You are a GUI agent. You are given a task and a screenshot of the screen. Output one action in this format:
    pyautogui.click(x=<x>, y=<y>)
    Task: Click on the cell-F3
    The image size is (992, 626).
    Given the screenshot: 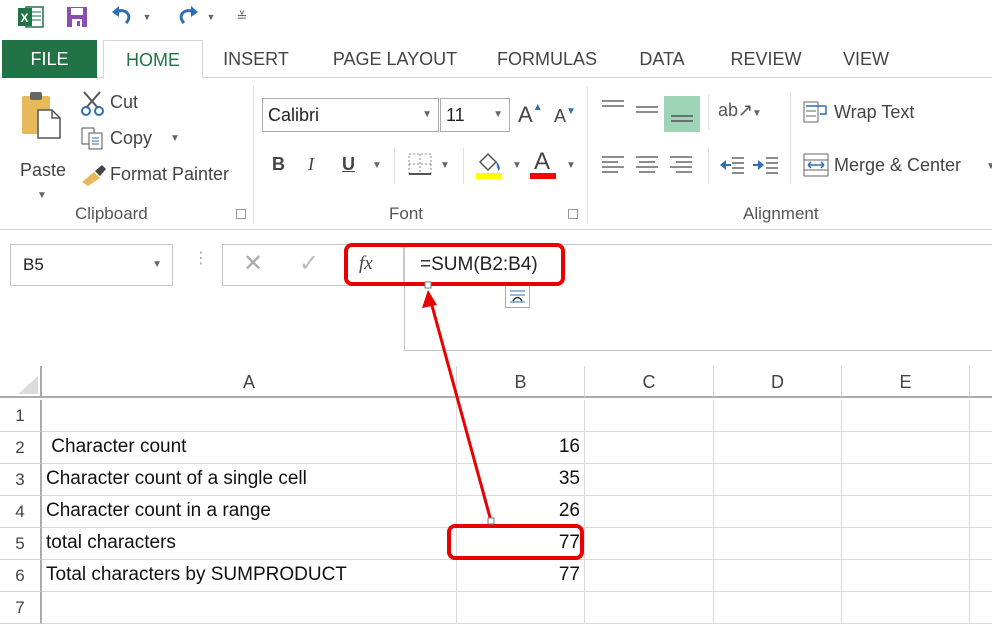 What is the action you would take?
    pyautogui.click(x=981, y=480)
    